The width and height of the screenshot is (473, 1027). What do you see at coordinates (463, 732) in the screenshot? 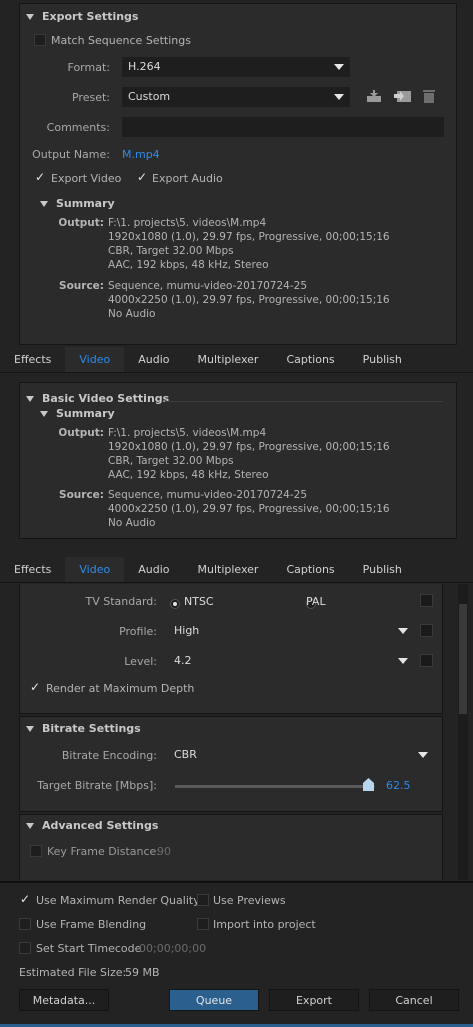
I see `scrollbar` at bounding box center [463, 732].